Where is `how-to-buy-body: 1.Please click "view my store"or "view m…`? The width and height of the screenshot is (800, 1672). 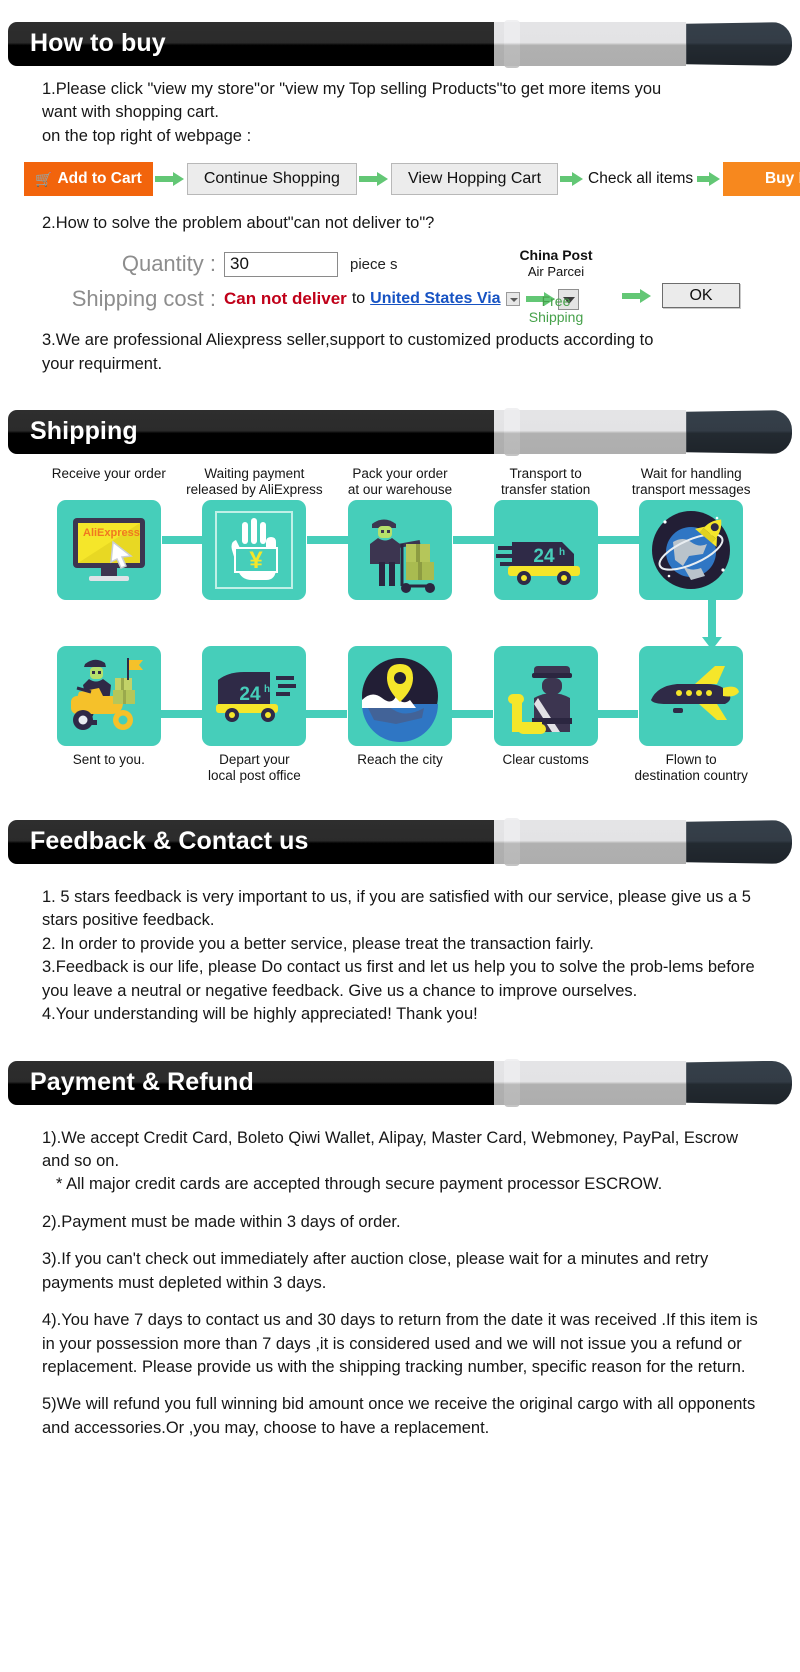
how-to-buy-body: 1.Please click "view my store"or "view m… is located at coordinates (400, 107).